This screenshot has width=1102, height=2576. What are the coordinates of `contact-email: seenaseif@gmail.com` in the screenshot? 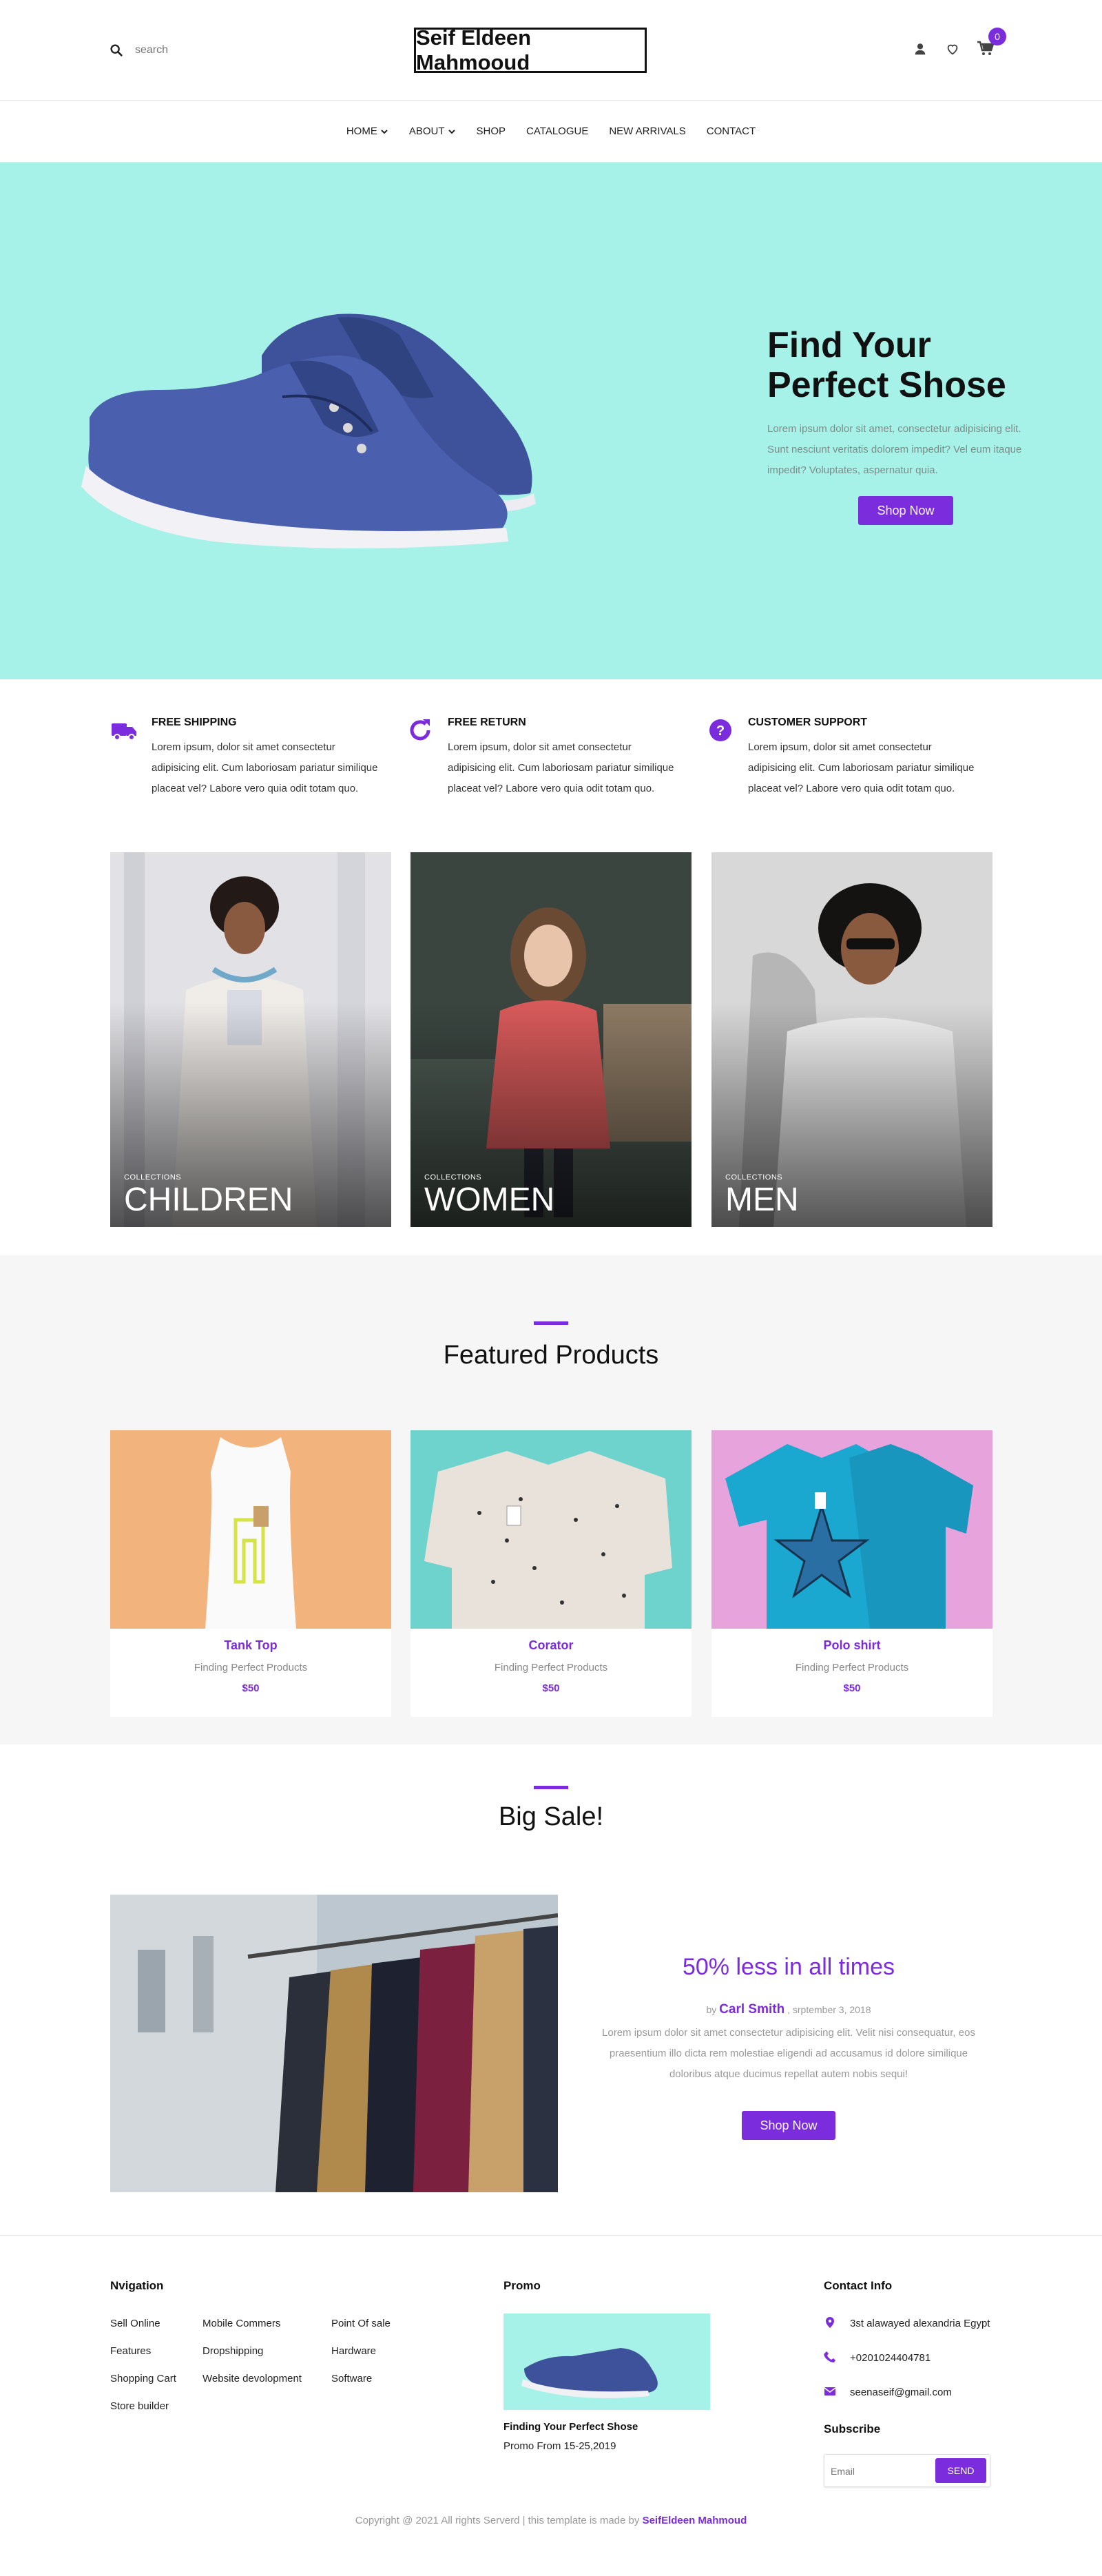 It's located at (901, 2392).